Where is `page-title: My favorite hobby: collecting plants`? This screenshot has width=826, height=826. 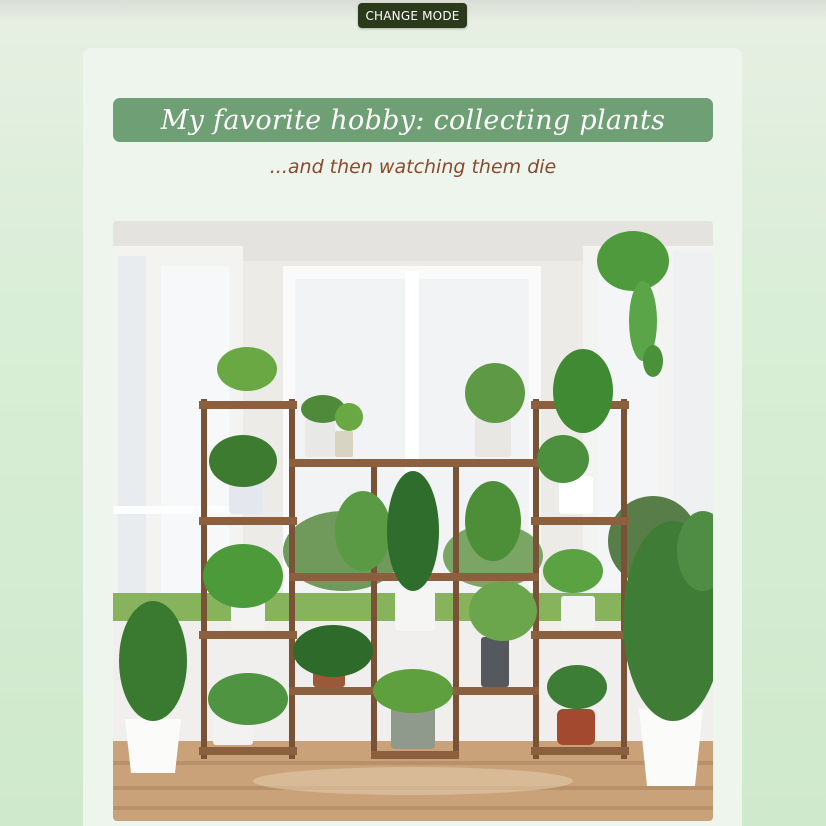
page-title: My favorite hobby: collecting plants is located at coordinates (413, 120).